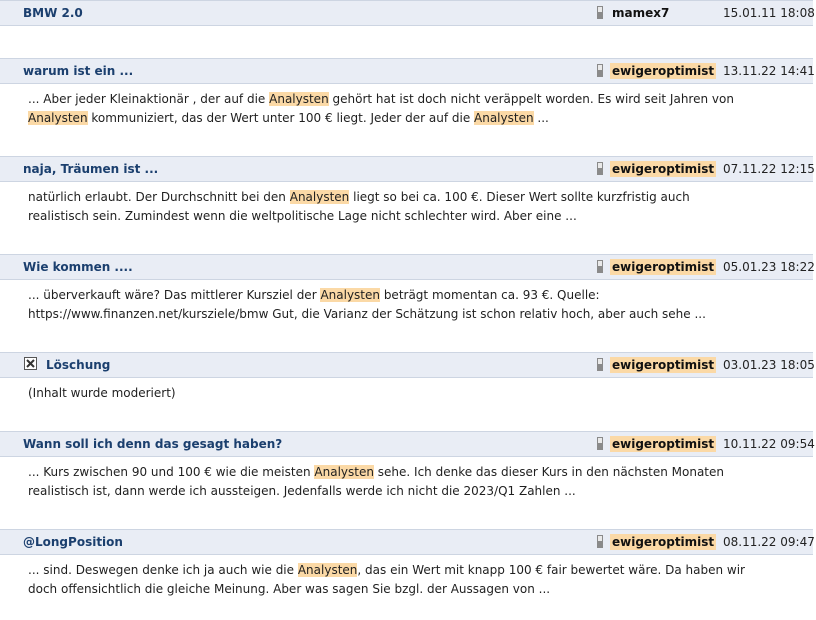  What do you see at coordinates (769, 267) in the screenshot?
I see `post-date: 05.01.23 18:22` at bounding box center [769, 267].